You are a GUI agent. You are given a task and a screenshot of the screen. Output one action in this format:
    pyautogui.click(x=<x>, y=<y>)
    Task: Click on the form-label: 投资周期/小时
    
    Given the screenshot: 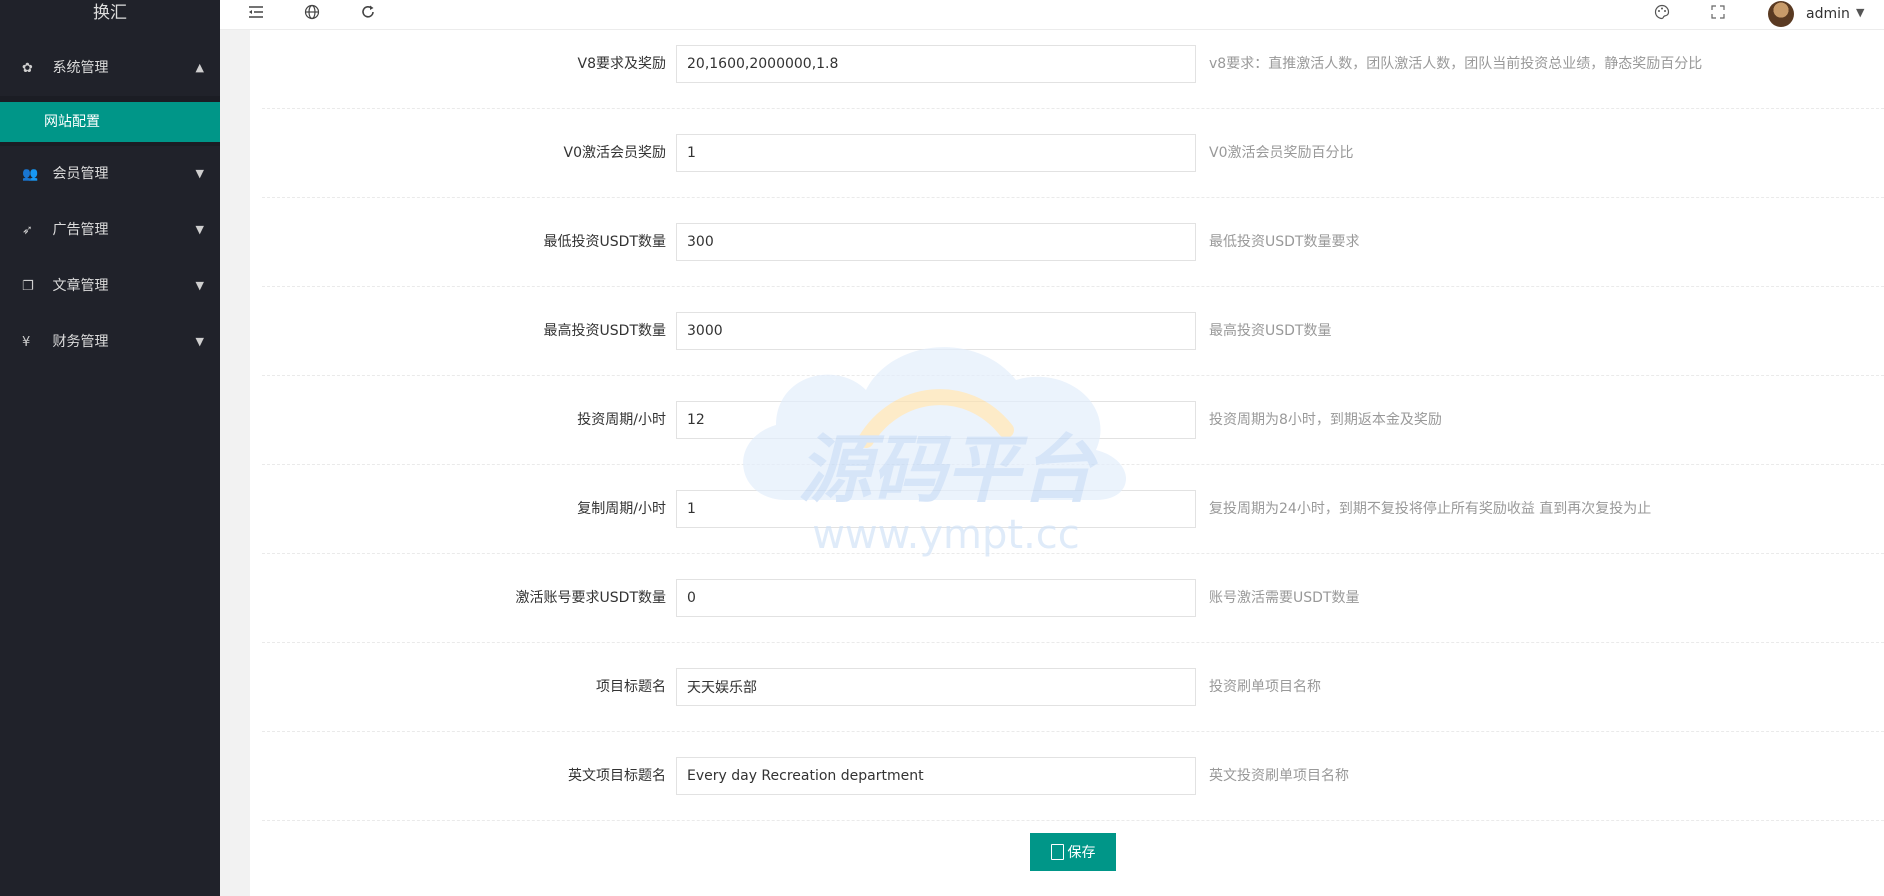 What is the action you would take?
    pyautogui.click(x=621, y=420)
    